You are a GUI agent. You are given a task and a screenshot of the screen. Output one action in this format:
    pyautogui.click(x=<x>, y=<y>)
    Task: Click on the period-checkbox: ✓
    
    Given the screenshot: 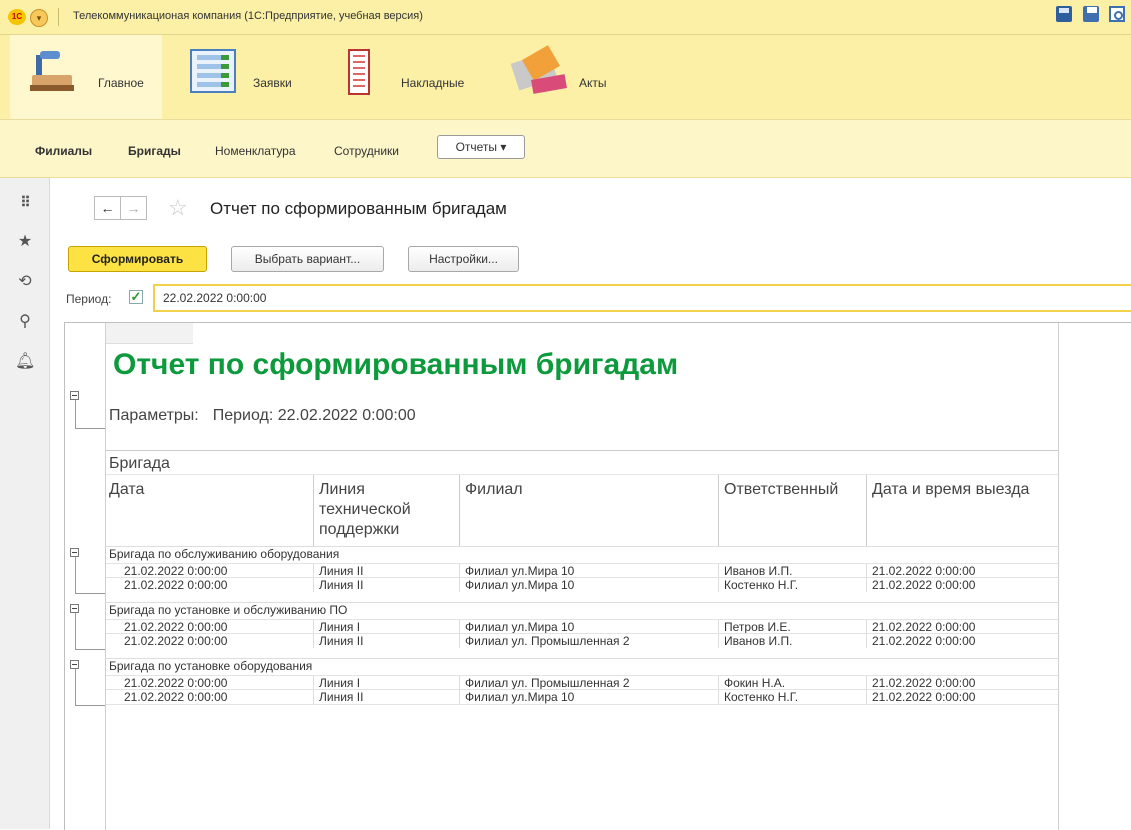 What is the action you would take?
    pyautogui.click(x=136, y=297)
    